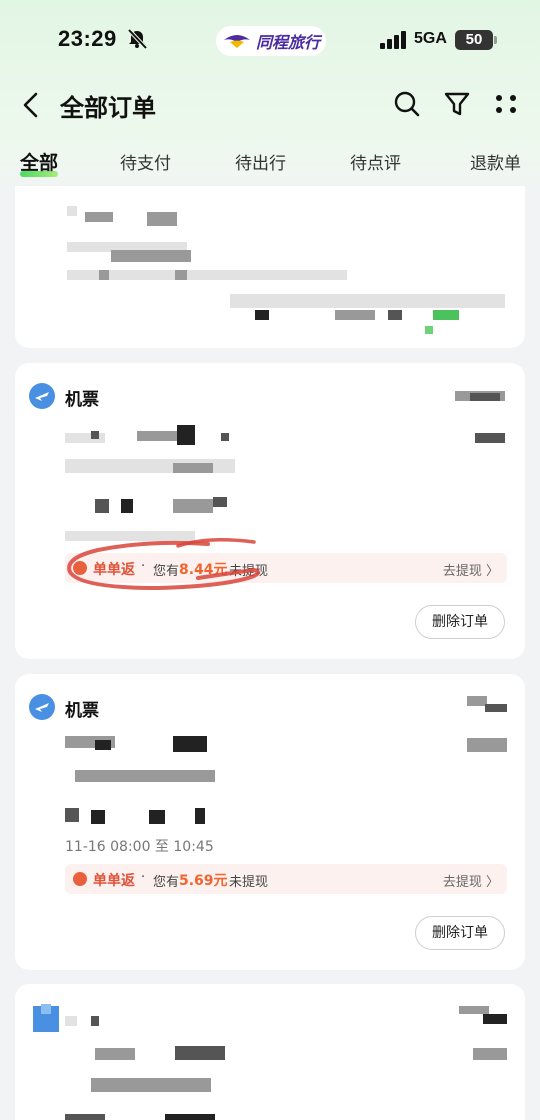  Describe the element at coordinates (476, 40) in the screenshot. I see `battery-icon: 50` at that location.